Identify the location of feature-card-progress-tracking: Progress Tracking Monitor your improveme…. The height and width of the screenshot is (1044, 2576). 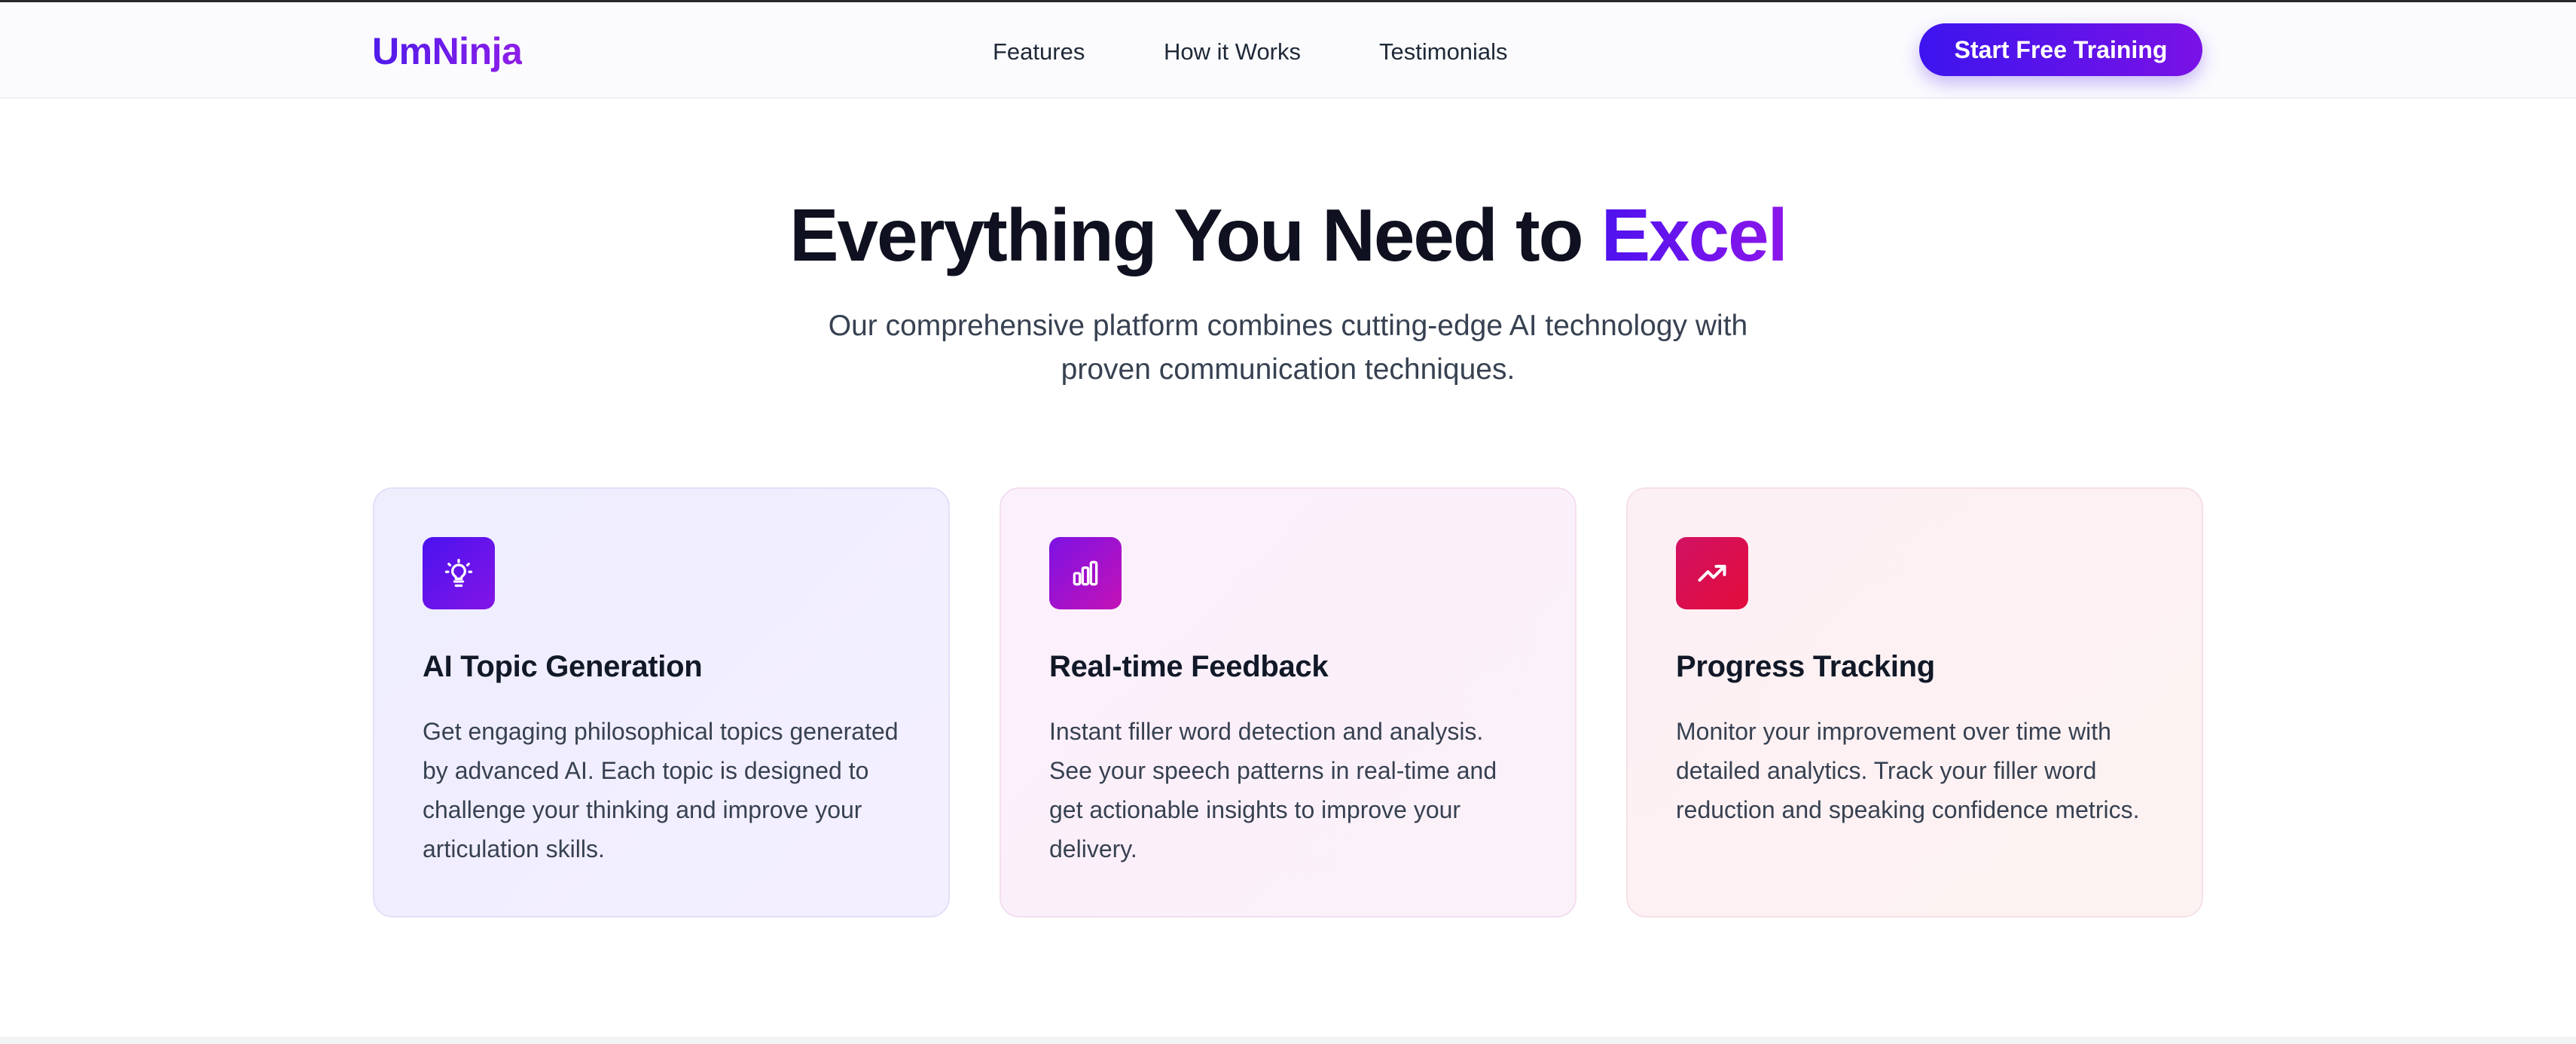
(1915, 702).